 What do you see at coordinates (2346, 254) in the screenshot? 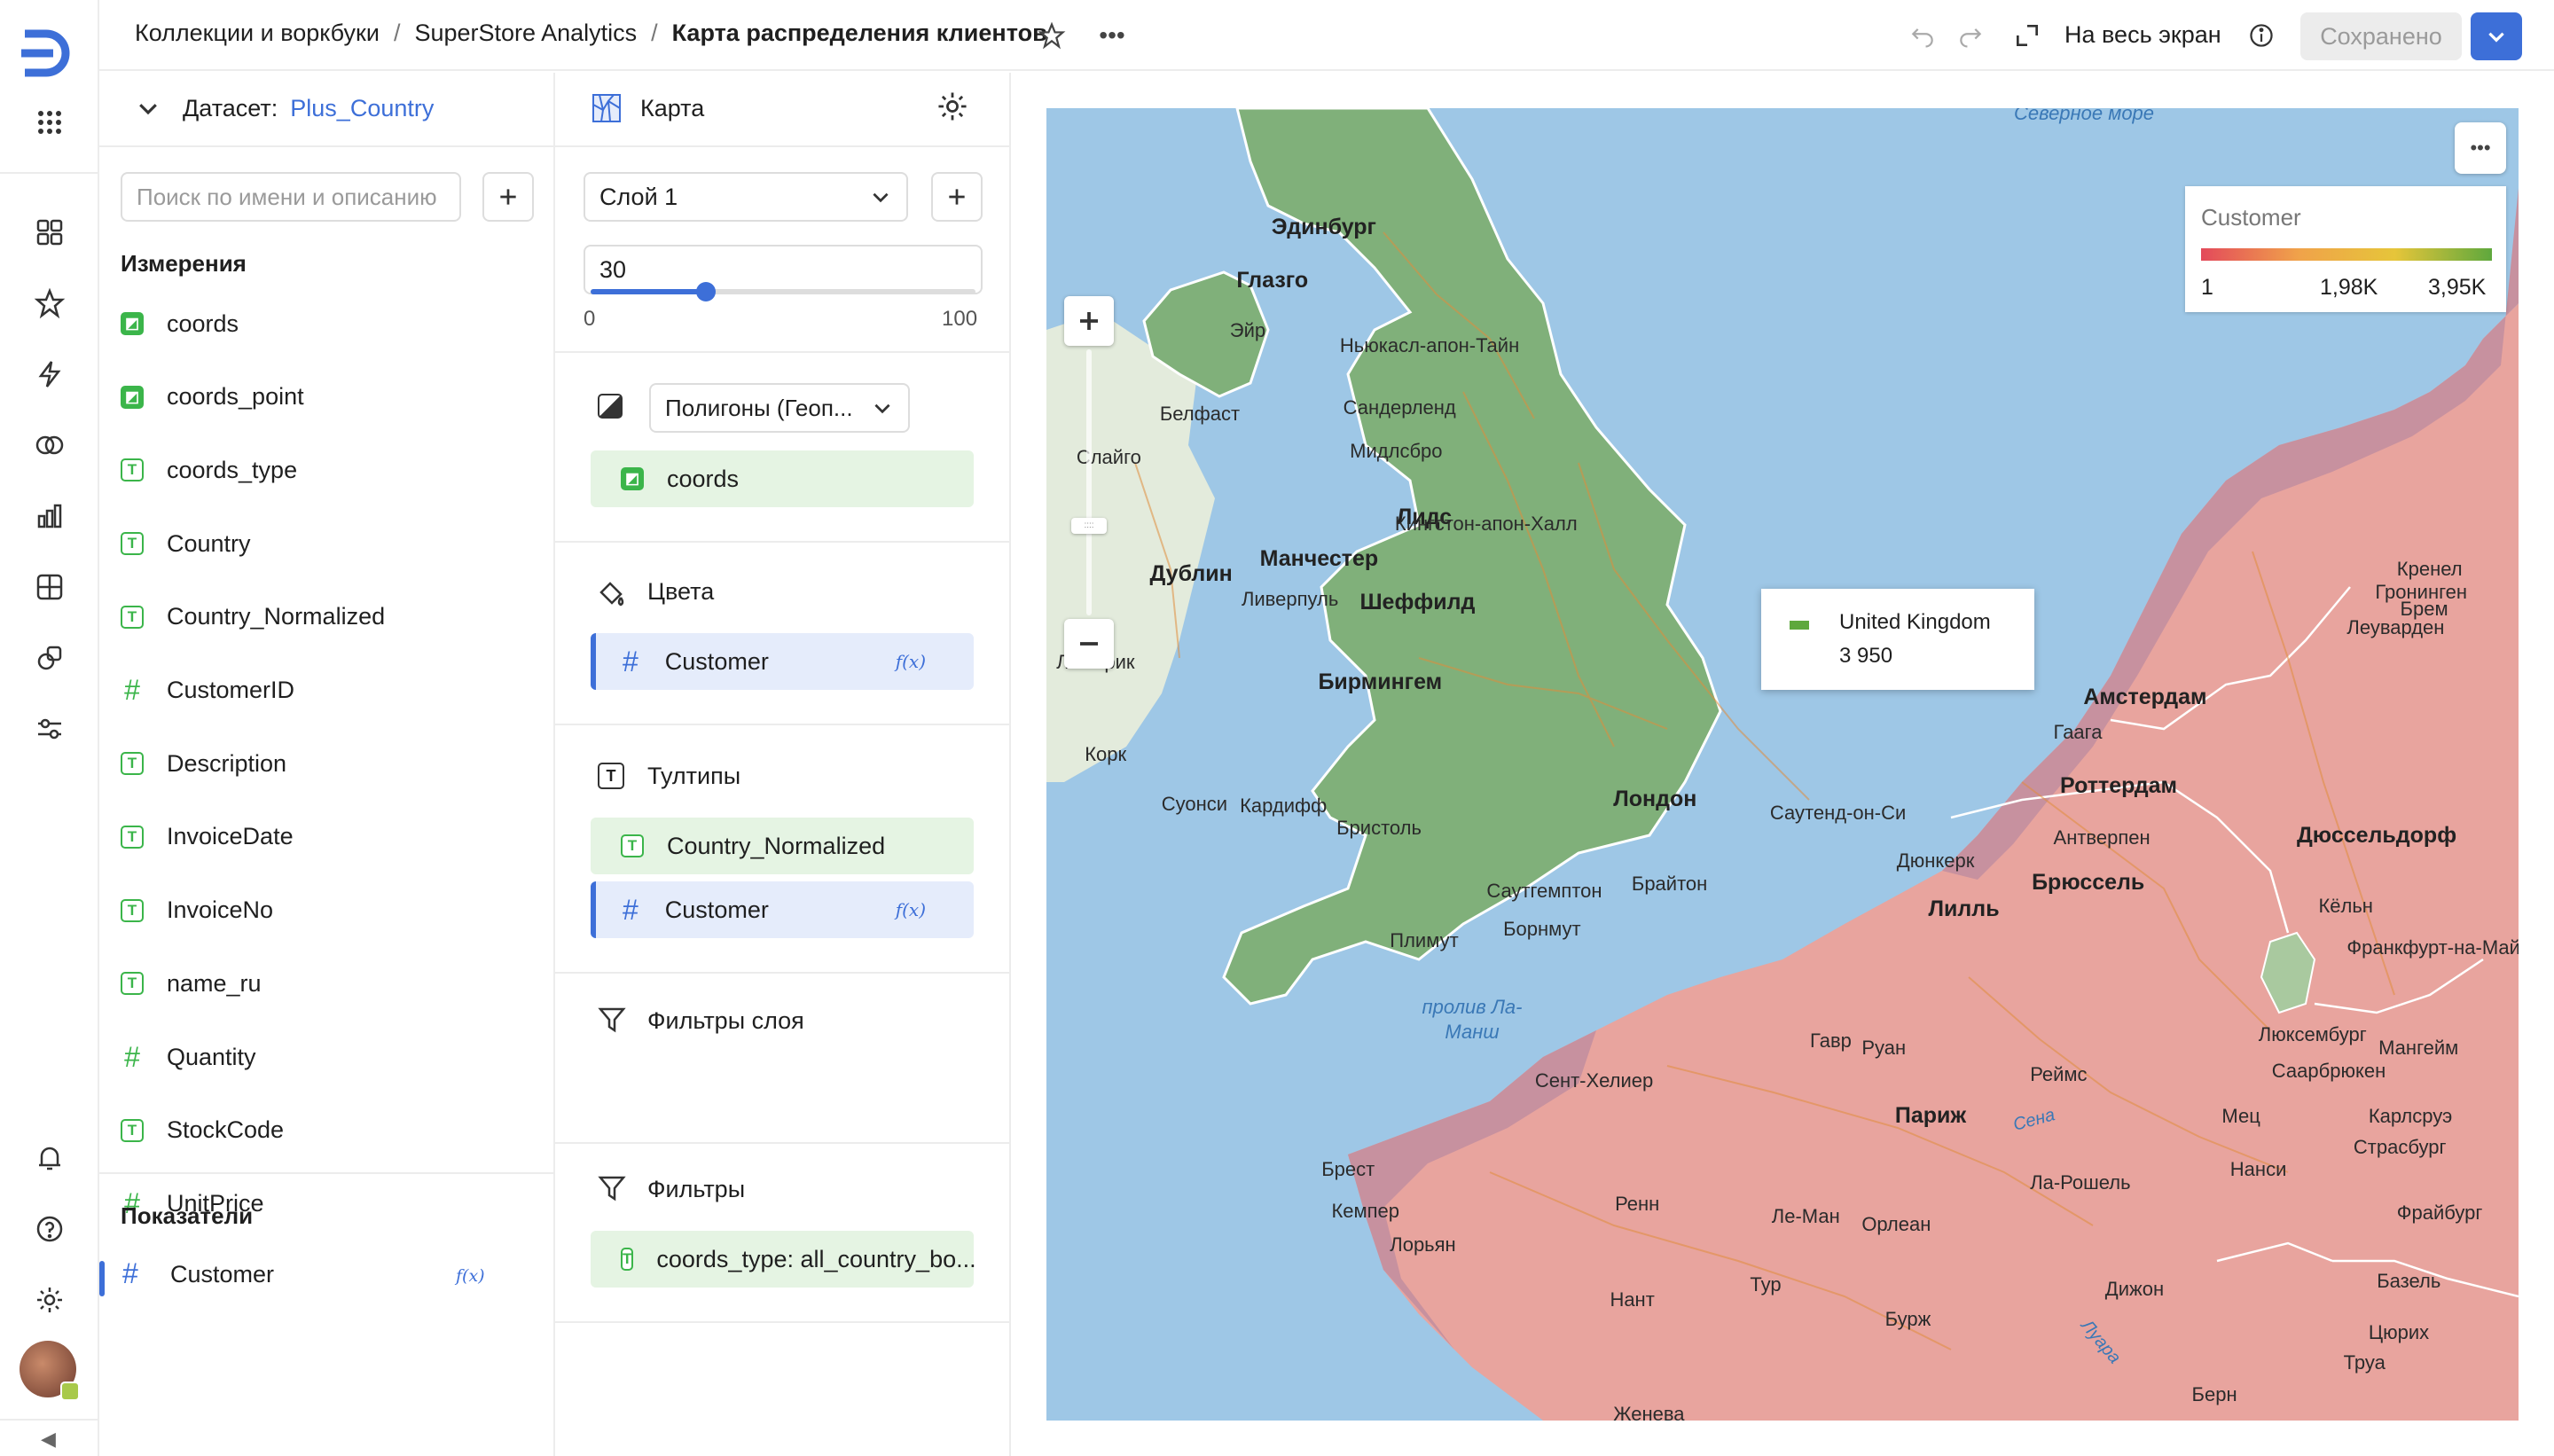
I see `legend-gradient-bar` at bounding box center [2346, 254].